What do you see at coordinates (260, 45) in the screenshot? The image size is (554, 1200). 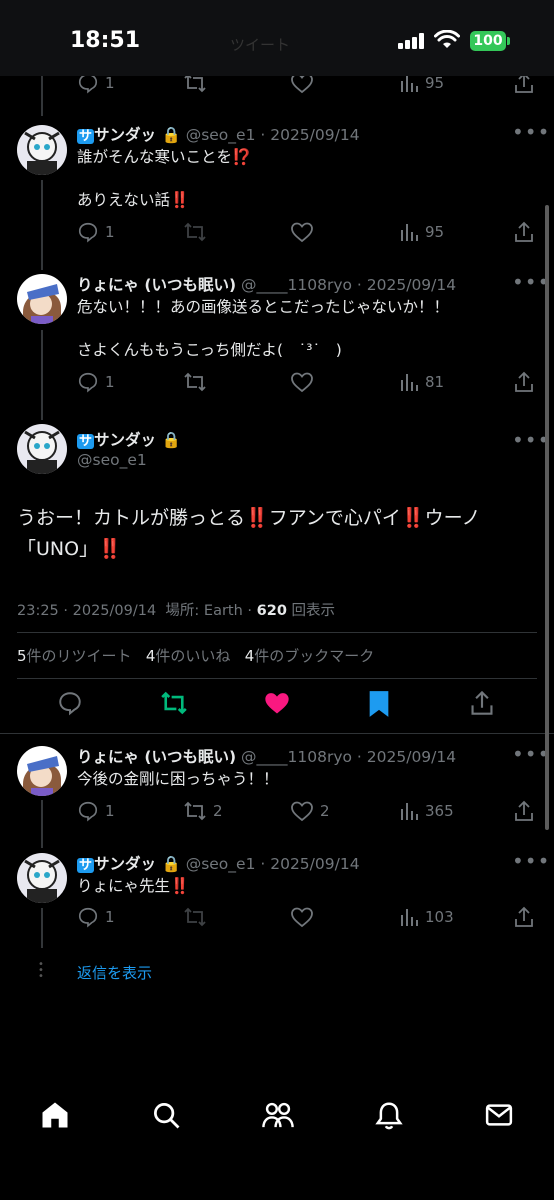 I see `header-title: ツイート` at bounding box center [260, 45].